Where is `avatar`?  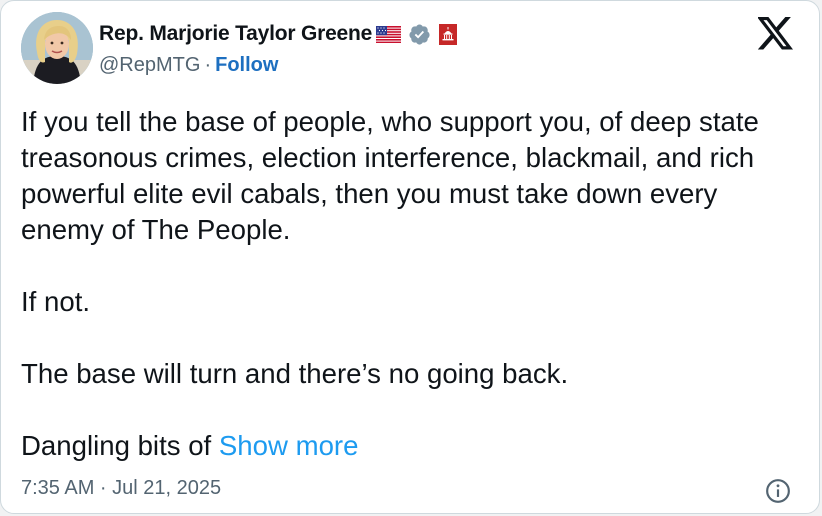 avatar is located at coordinates (57, 48).